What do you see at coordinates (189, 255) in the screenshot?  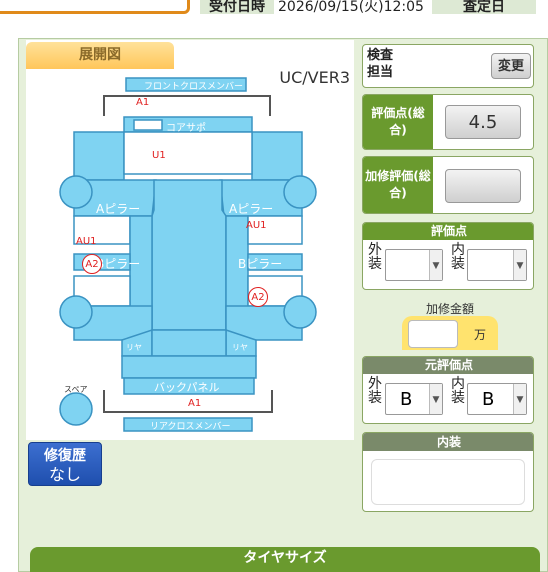 I see `roof-part` at bounding box center [189, 255].